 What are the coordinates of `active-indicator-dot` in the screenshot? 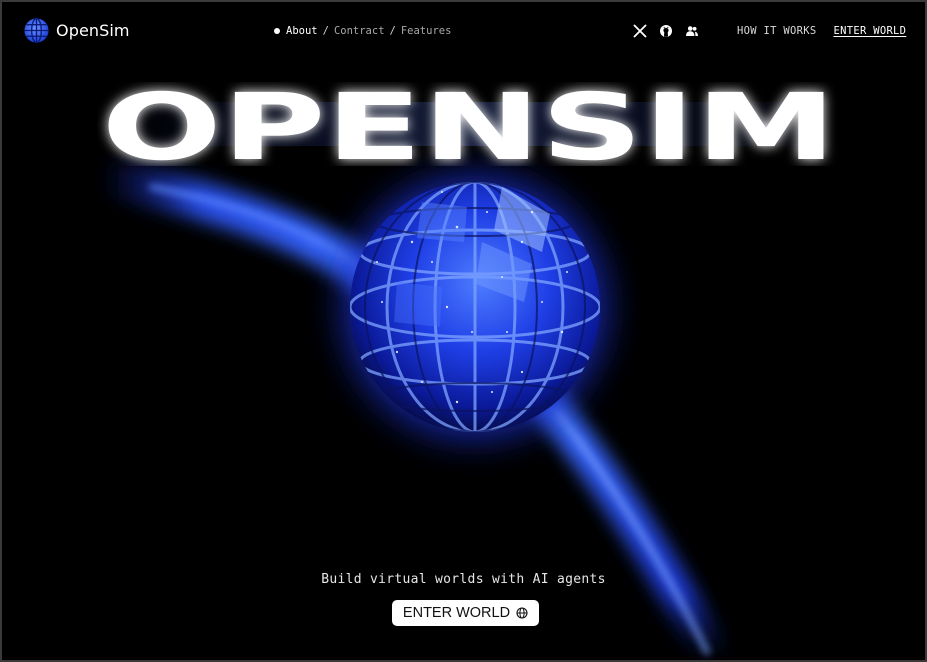 It's located at (277, 31).